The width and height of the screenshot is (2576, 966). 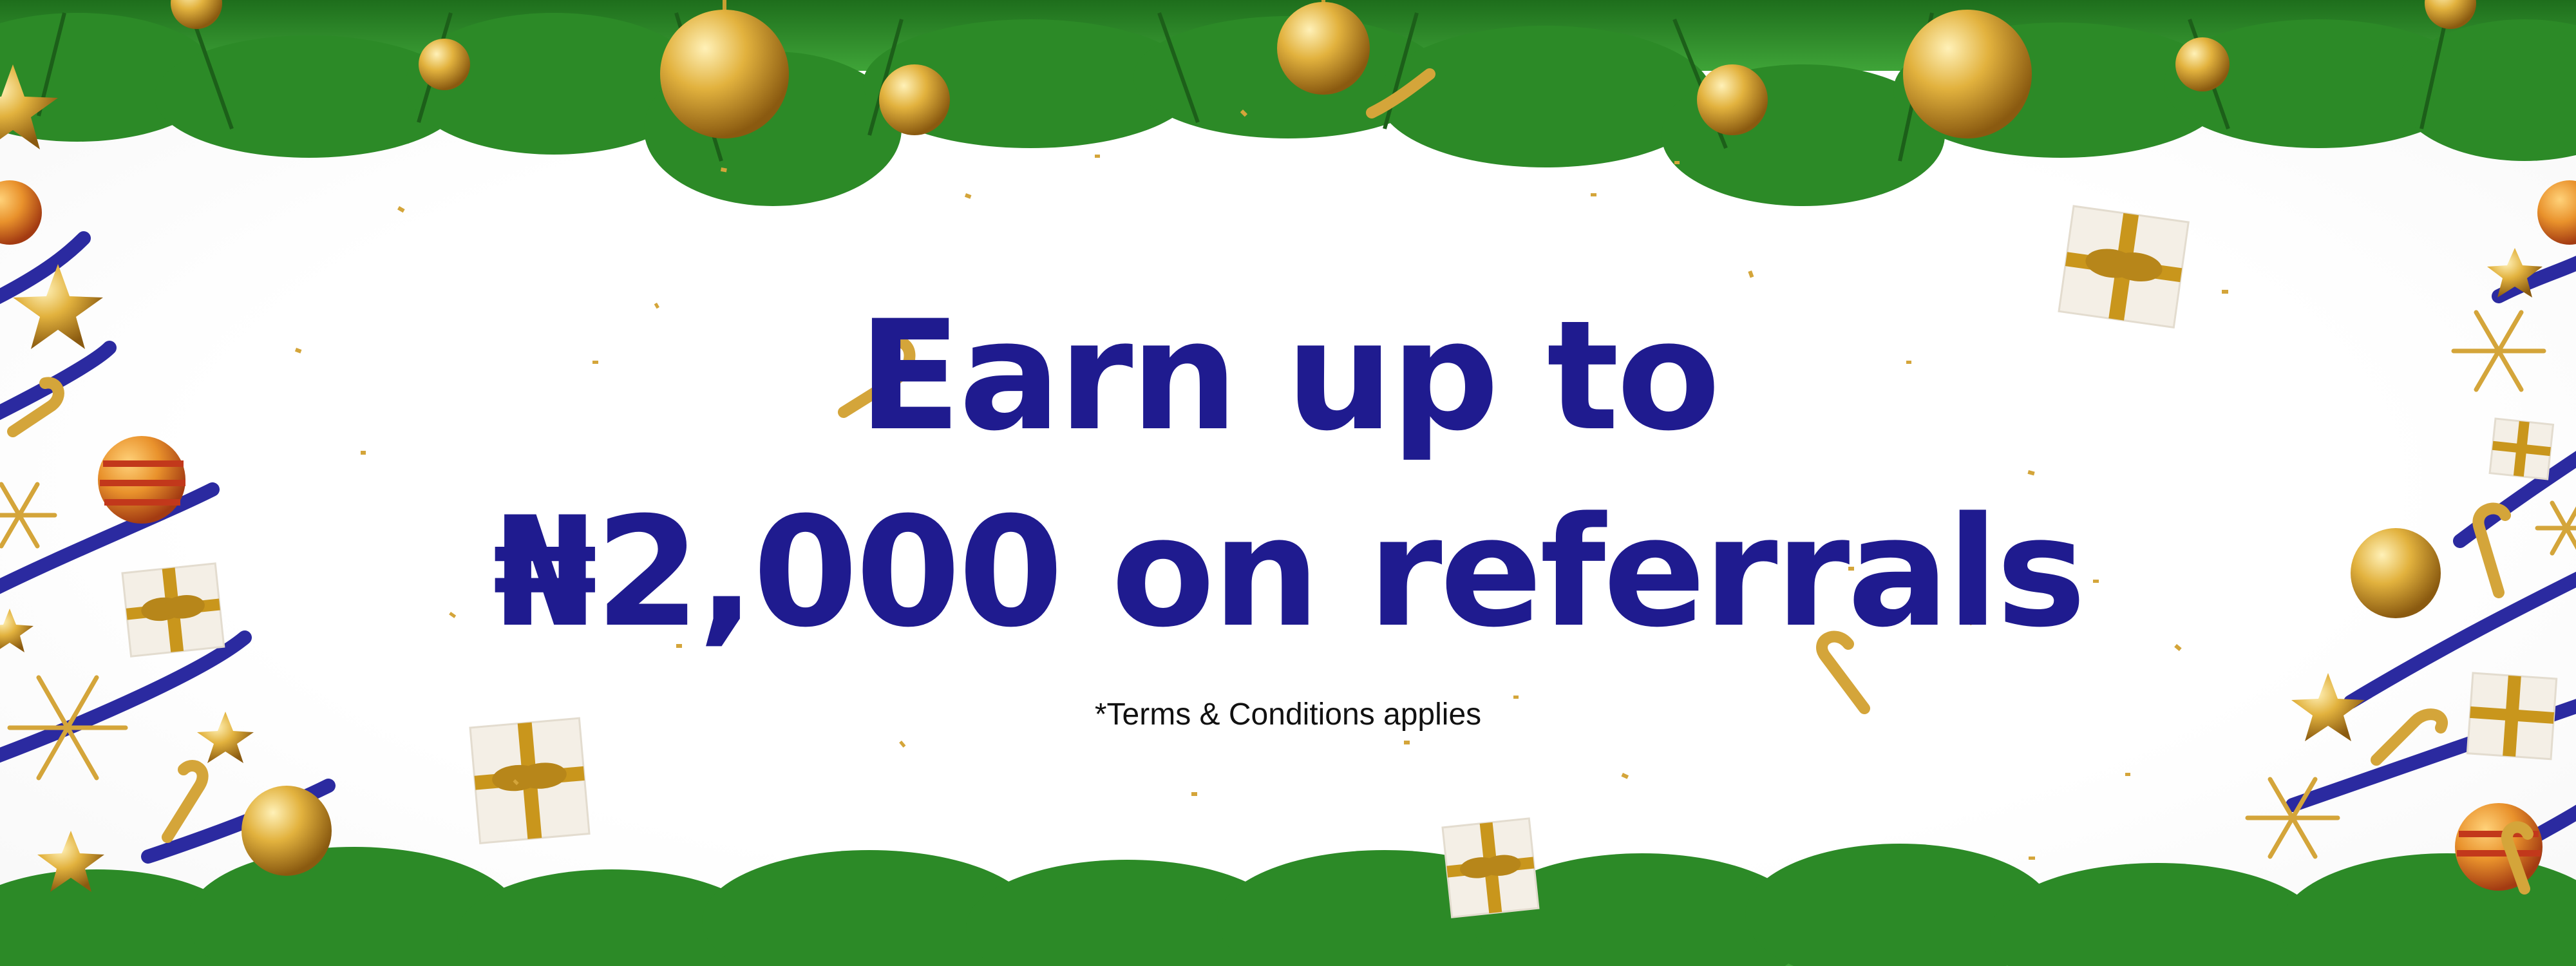 I want to click on terms-note: *Terms & Conditions applies, so click(x=1288, y=715).